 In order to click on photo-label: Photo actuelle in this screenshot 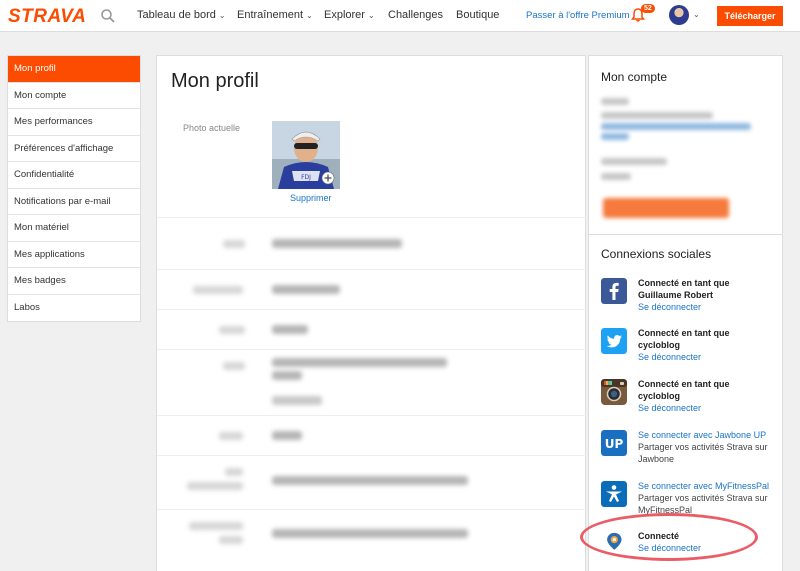, I will do `click(212, 128)`.